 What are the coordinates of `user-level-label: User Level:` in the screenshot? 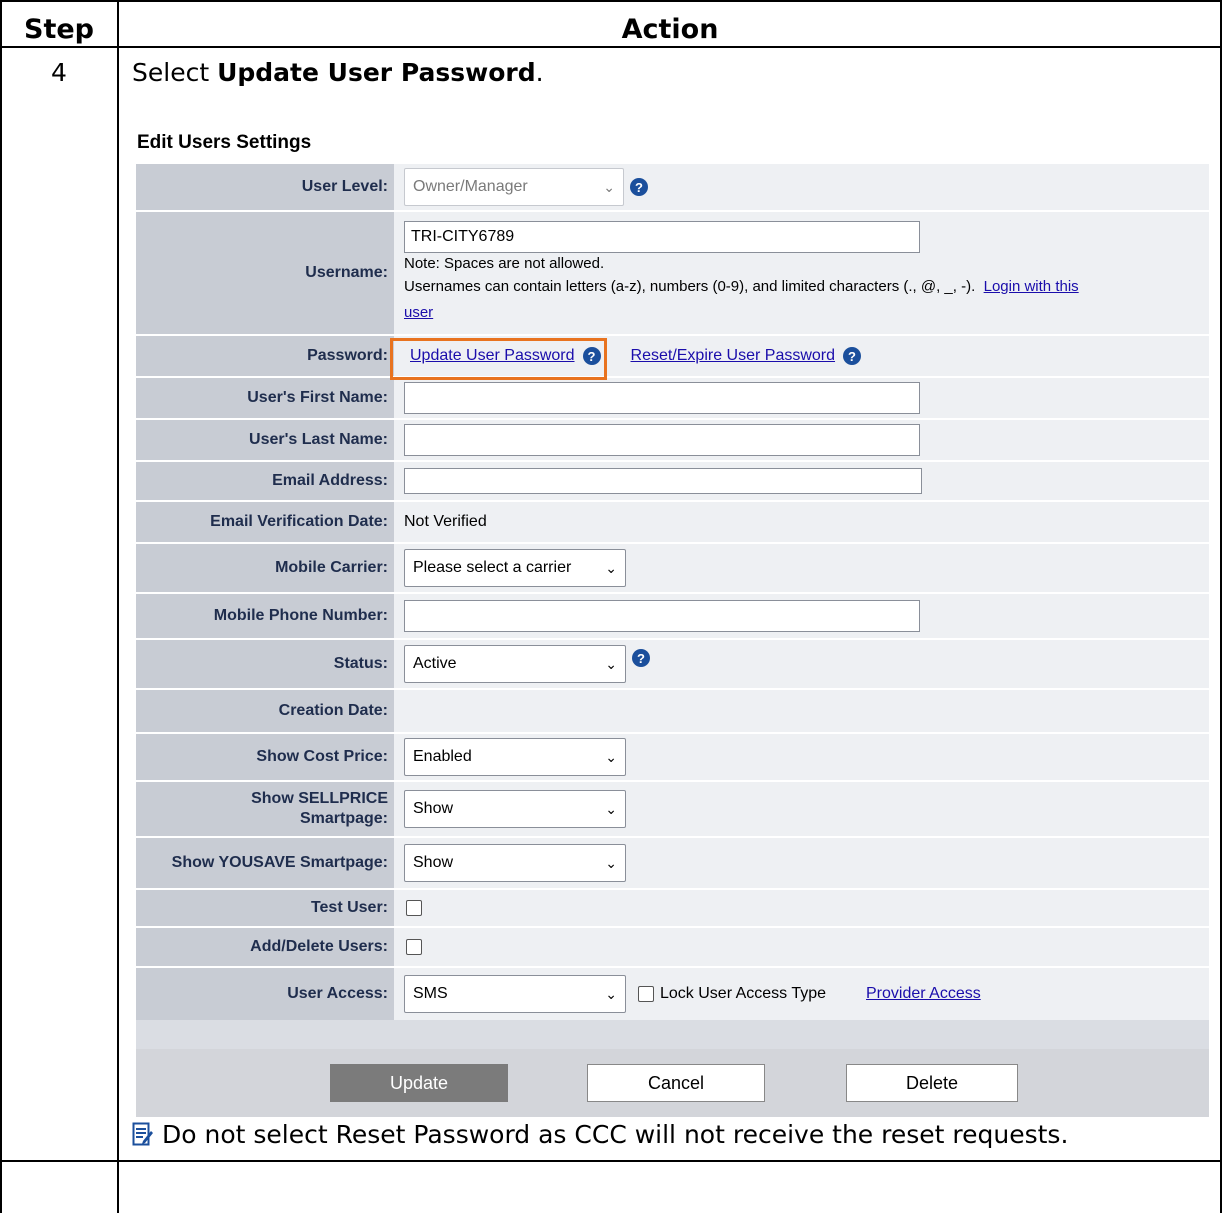 It's located at (265, 187).